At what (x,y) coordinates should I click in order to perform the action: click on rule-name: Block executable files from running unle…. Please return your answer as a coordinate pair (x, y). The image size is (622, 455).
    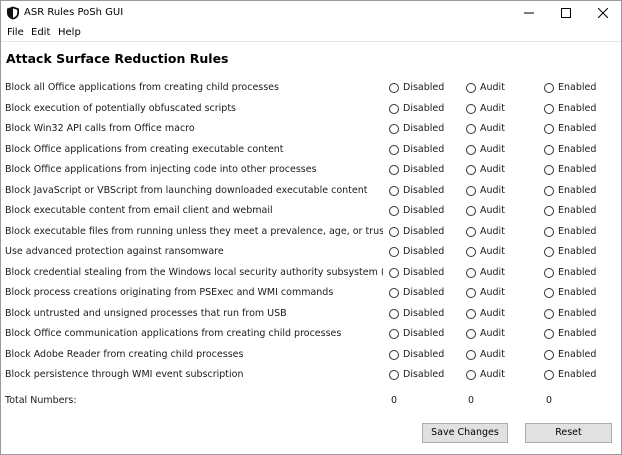
    Looking at the image, I should click on (194, 231).